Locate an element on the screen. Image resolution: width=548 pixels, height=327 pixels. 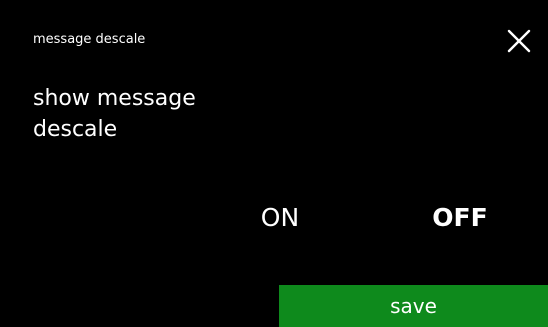
screen-title: message descale is located at coordinates (89, 39).